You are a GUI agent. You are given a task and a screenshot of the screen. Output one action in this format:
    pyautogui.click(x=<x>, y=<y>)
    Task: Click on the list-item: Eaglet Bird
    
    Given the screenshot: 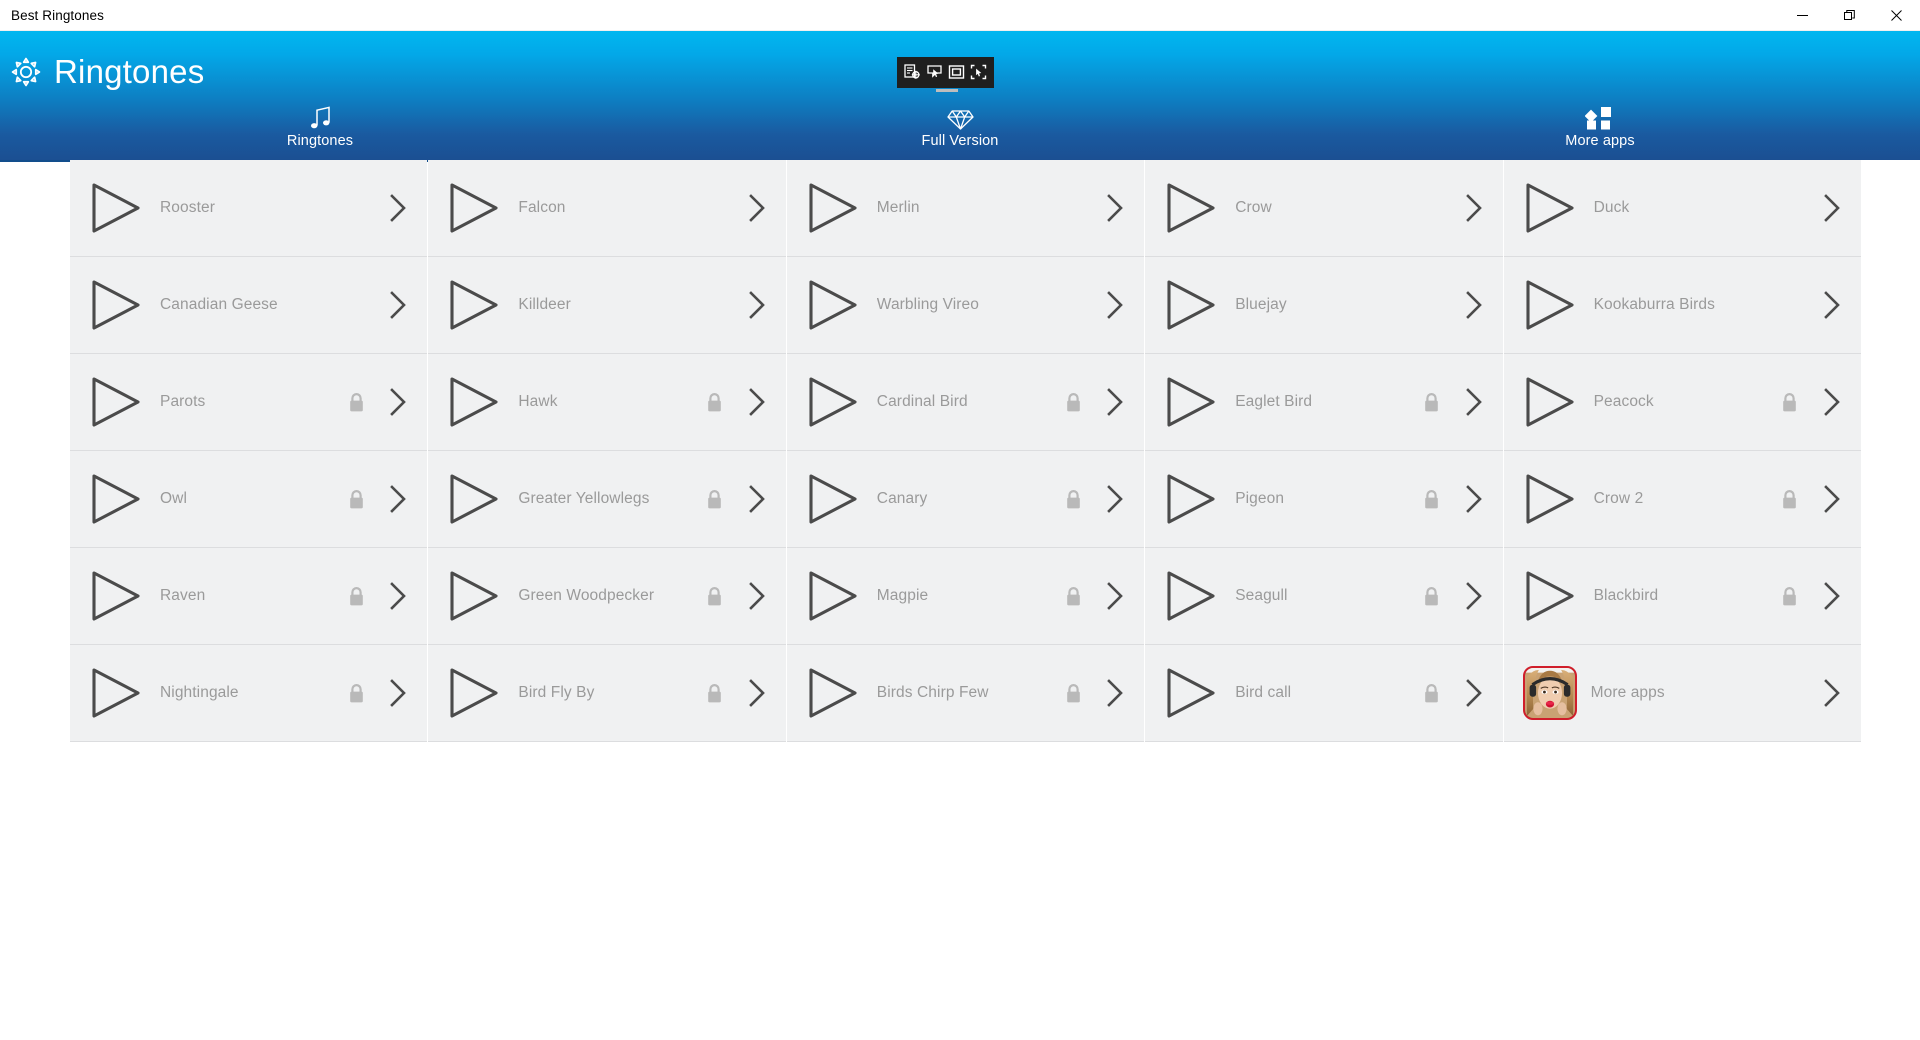 What is the action you would take?
    pyautogui.click(x=1324, y=402)
    